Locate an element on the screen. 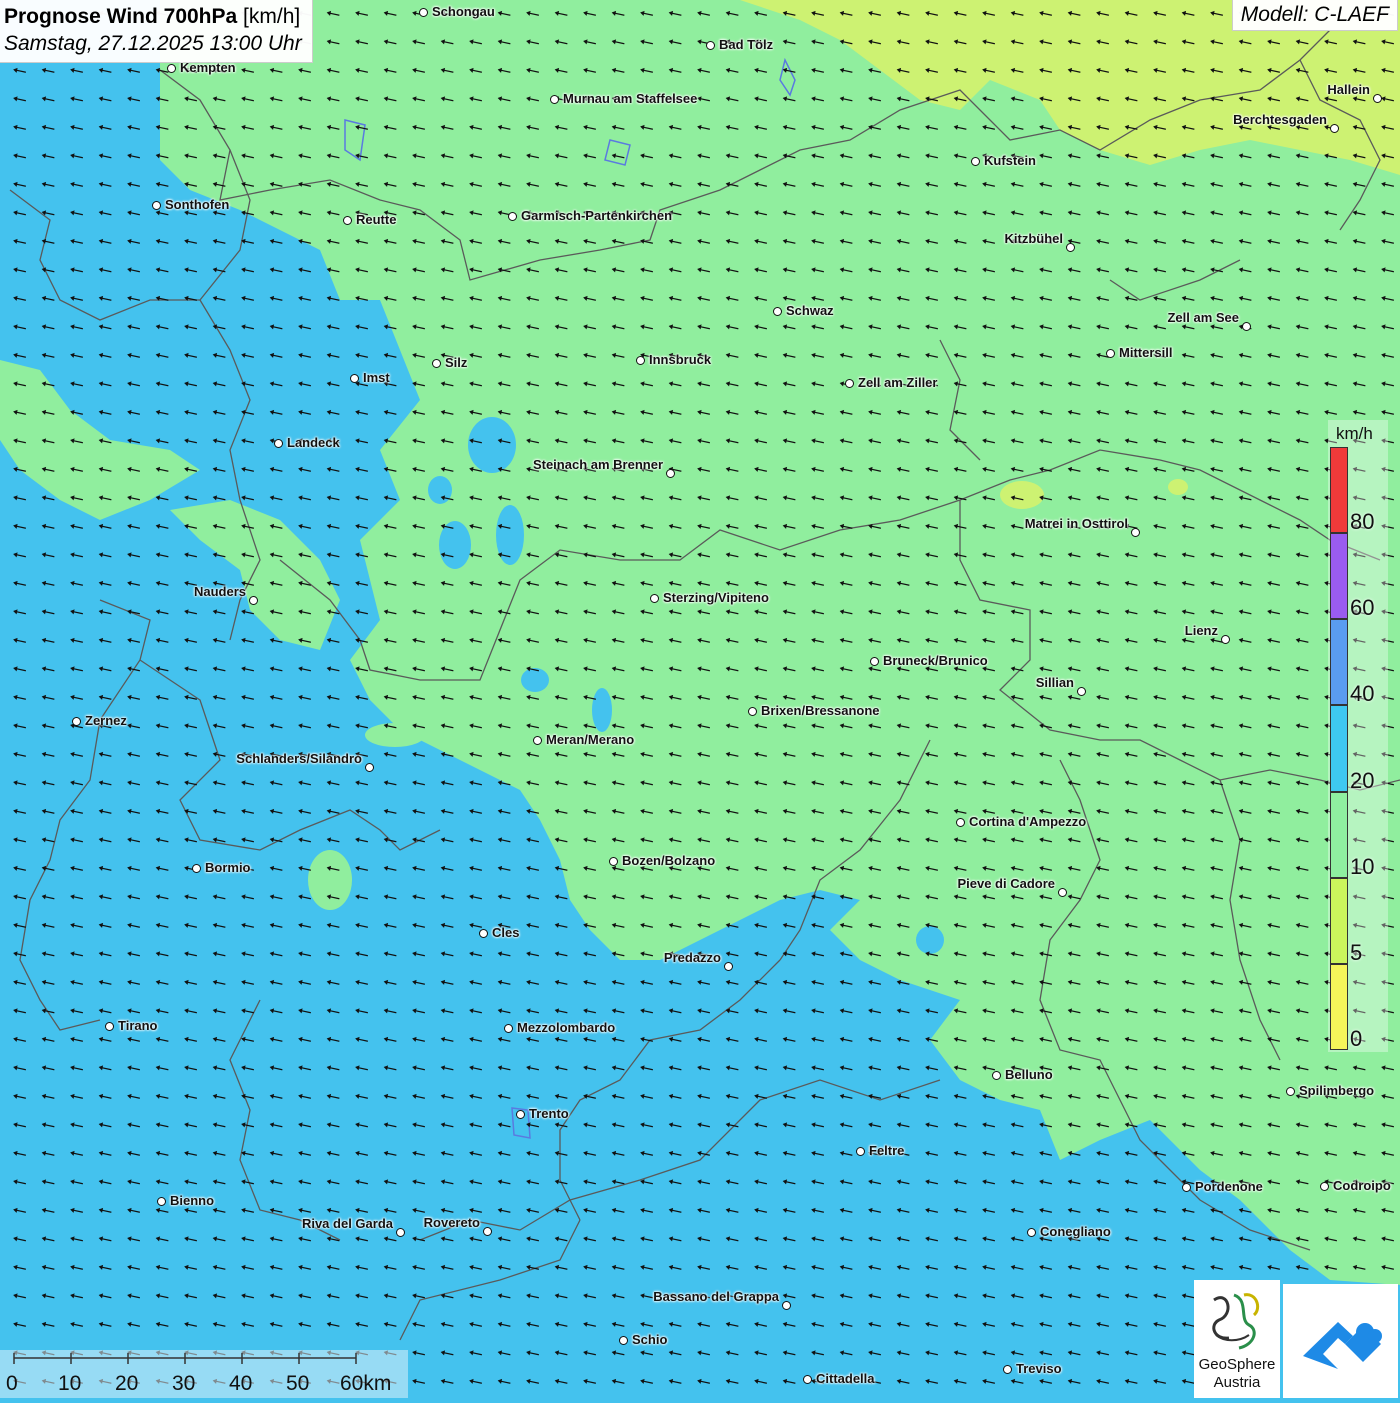 The image size is (1400, 1403). city-label: Imst is located at coordinates (376, 377).